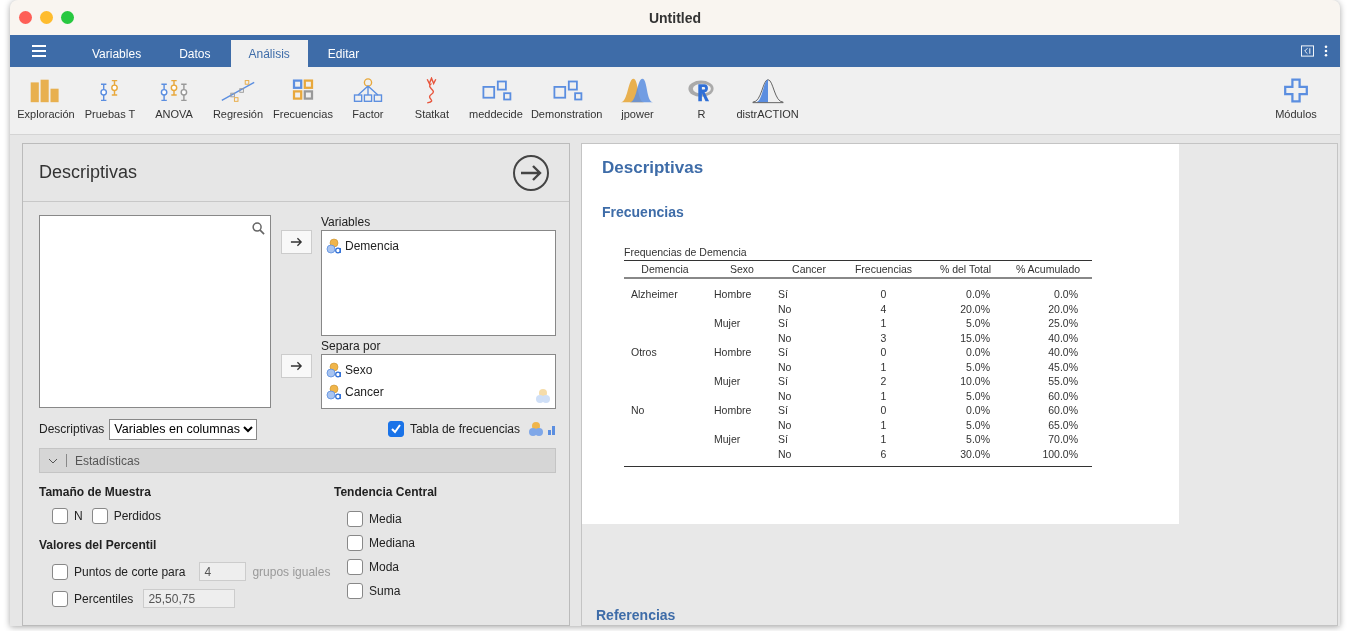 This screenshot has width=1348, height=631. What do you see at coordinates (644, 352) in the screenshot?
I see `table-cell: Otros` at bounding box center [644, 352].